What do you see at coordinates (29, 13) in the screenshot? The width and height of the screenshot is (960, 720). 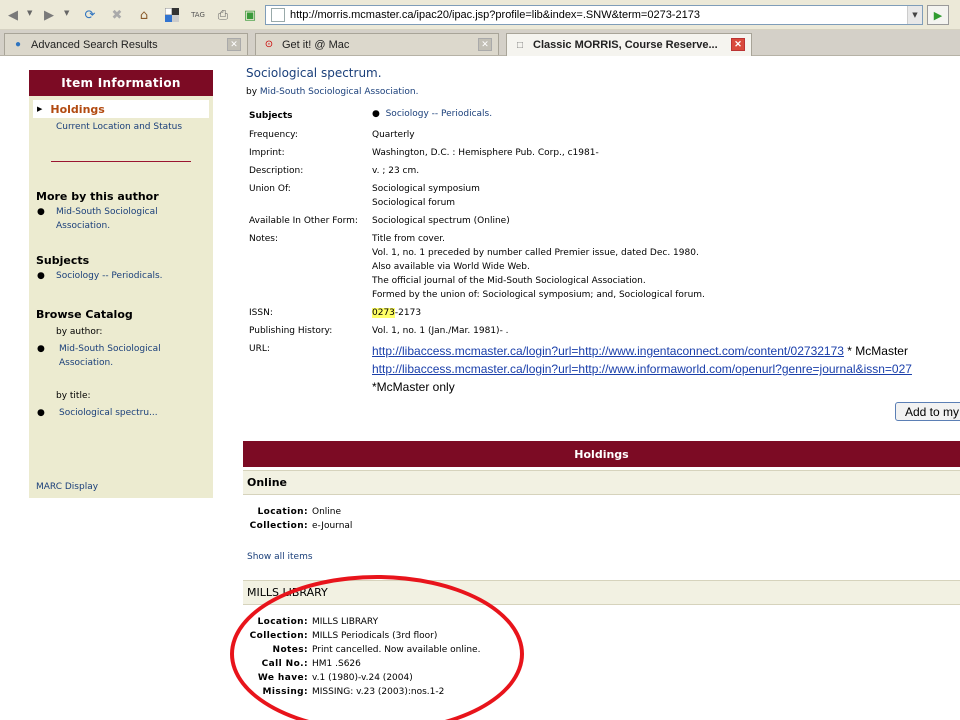 I see `back-dropdown-icon: ▼` at bounding box center [29, 13].